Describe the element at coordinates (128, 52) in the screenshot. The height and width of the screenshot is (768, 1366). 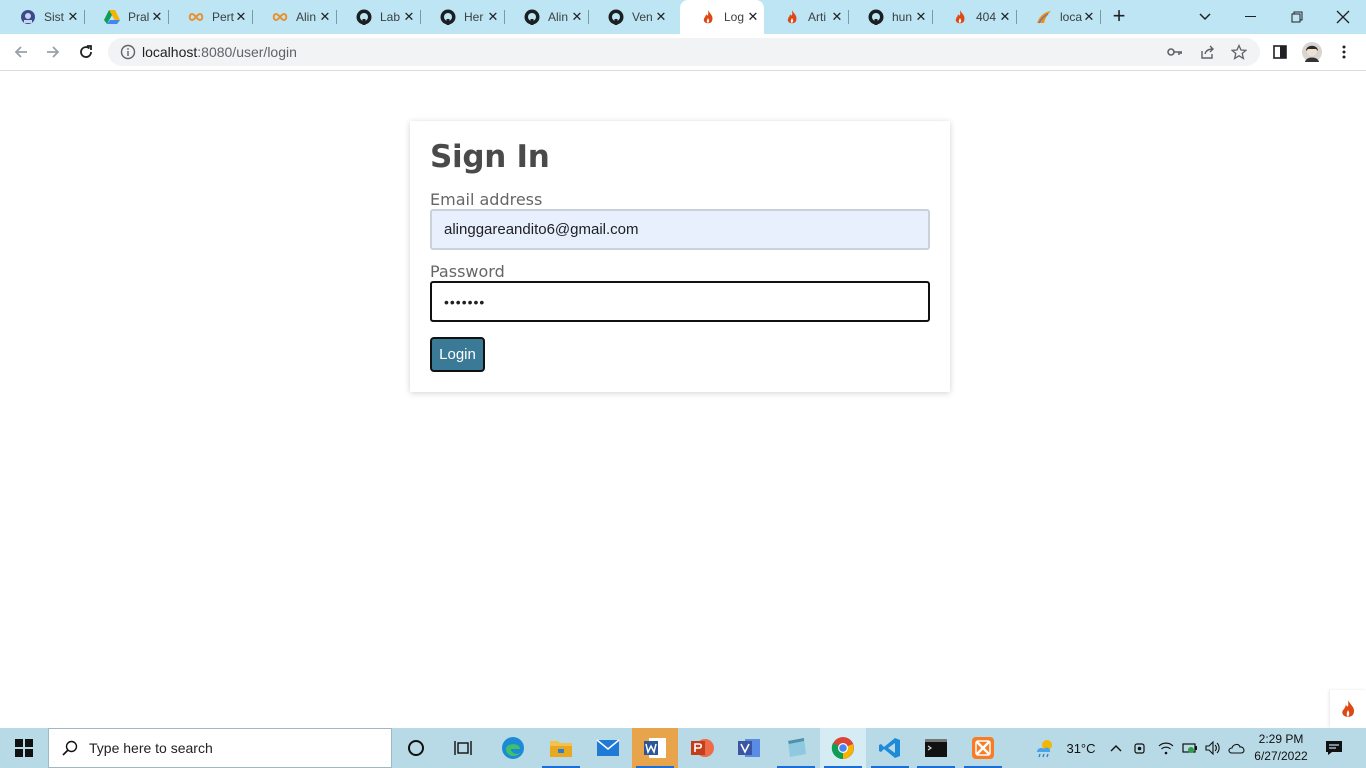
I see `info-icon` at that location.